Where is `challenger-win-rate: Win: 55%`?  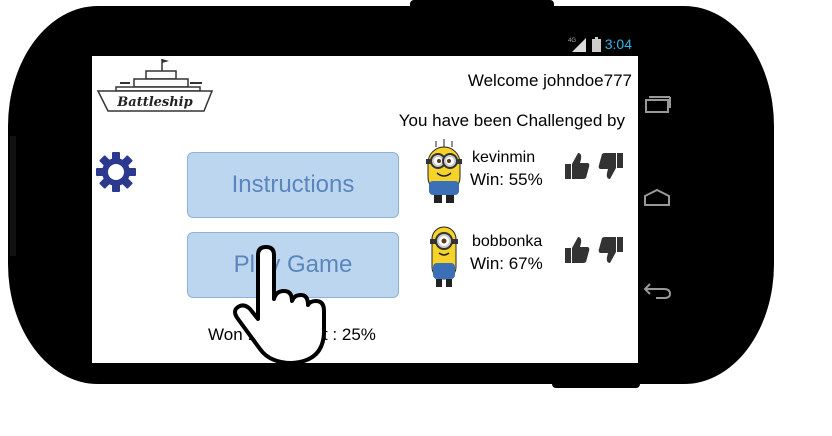
challenger-win-rate: Win: 55% is located at coordinates (506, 179).